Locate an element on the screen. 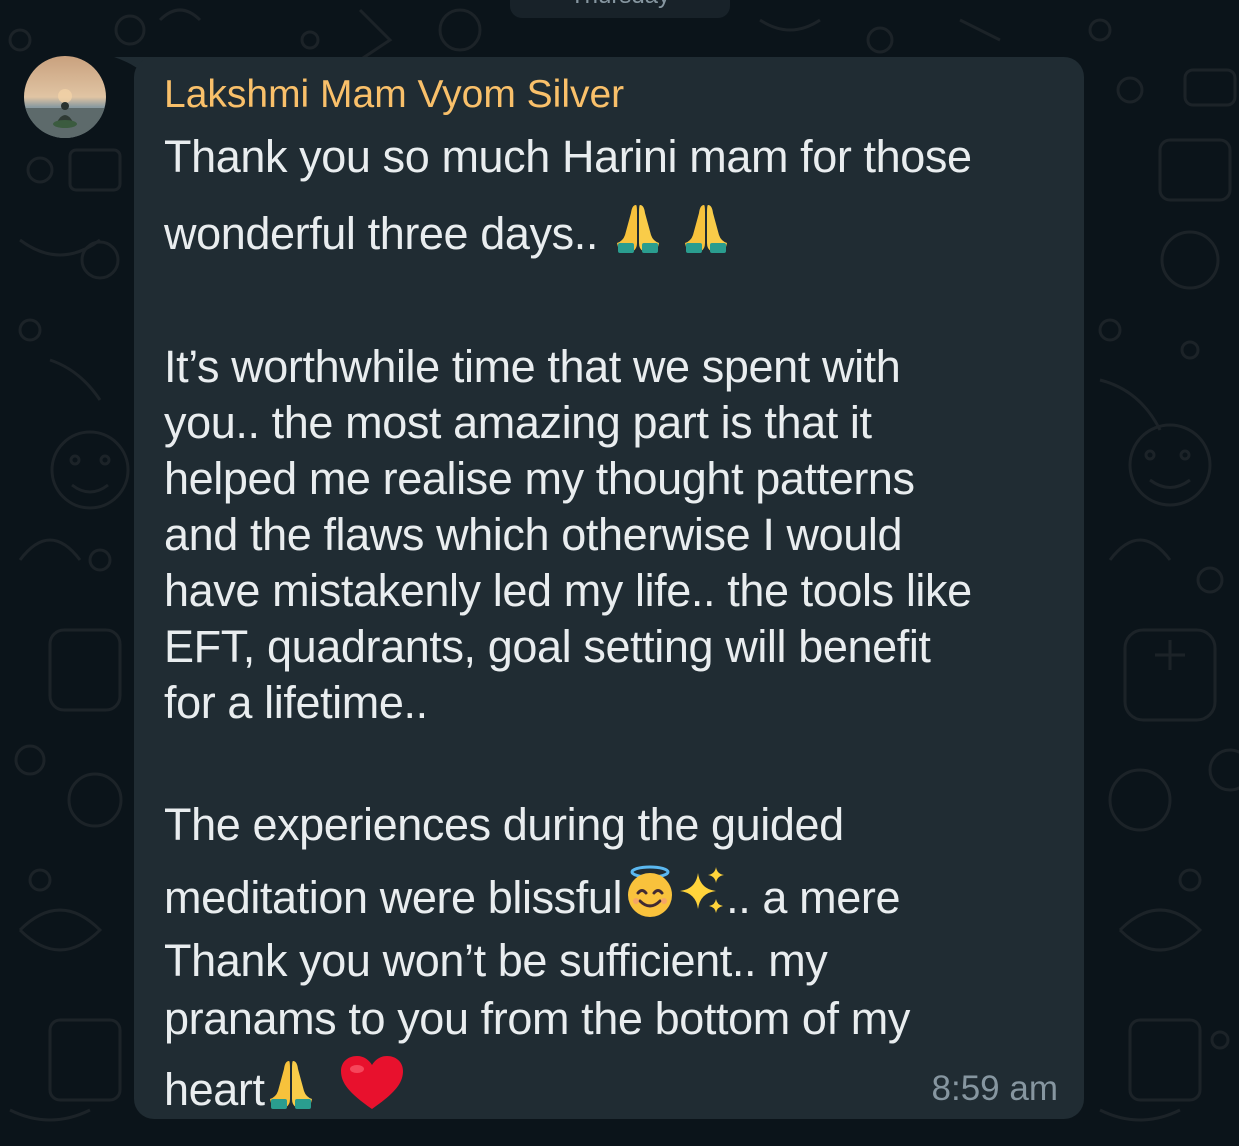  smiling-face-with-halo-icon is located at coordinates (650, 901).